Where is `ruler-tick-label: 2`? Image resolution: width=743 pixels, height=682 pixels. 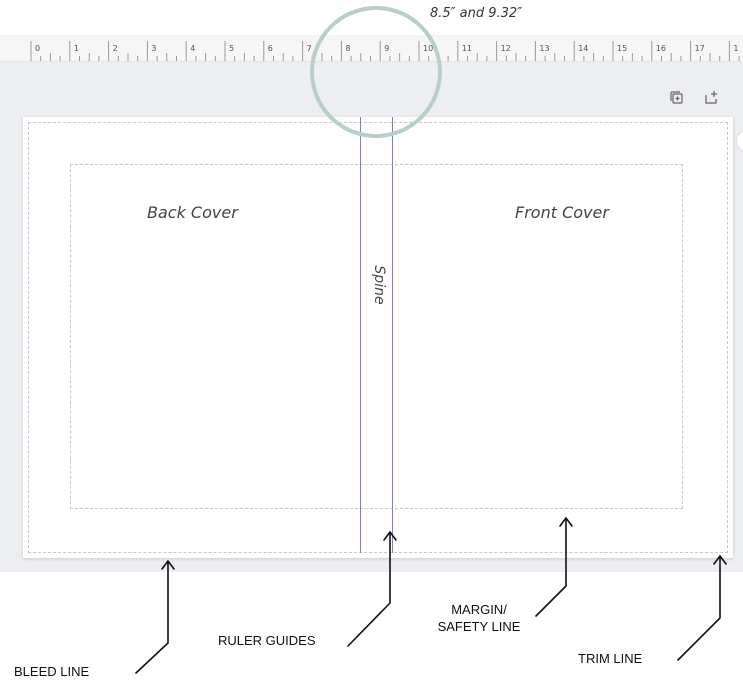
ruler-tick-label: 2 is located at coordinates (115, 48).